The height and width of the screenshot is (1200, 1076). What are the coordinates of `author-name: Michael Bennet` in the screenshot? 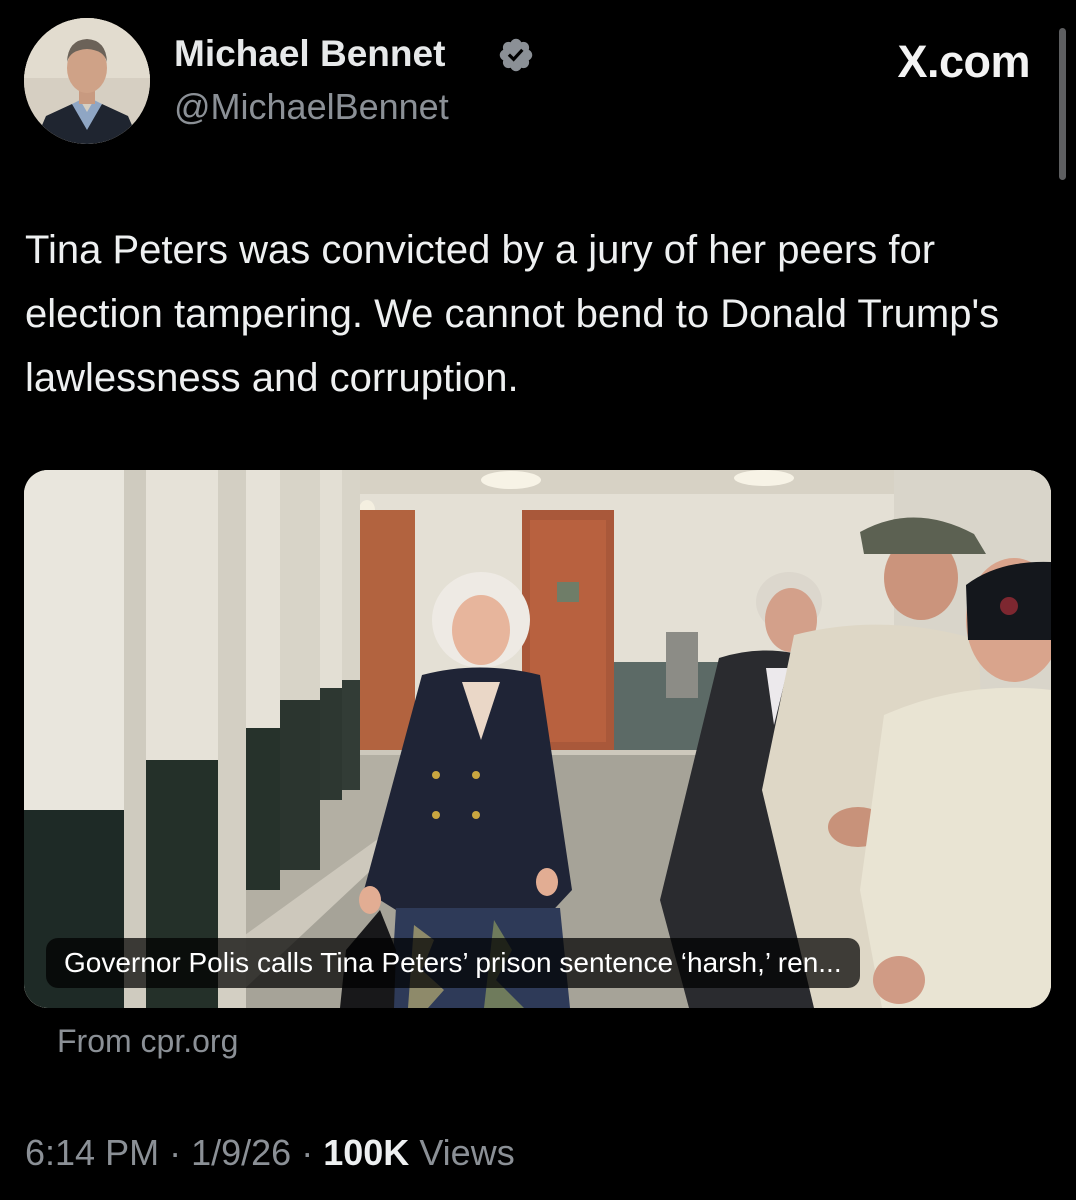 It's located at (309, 54).